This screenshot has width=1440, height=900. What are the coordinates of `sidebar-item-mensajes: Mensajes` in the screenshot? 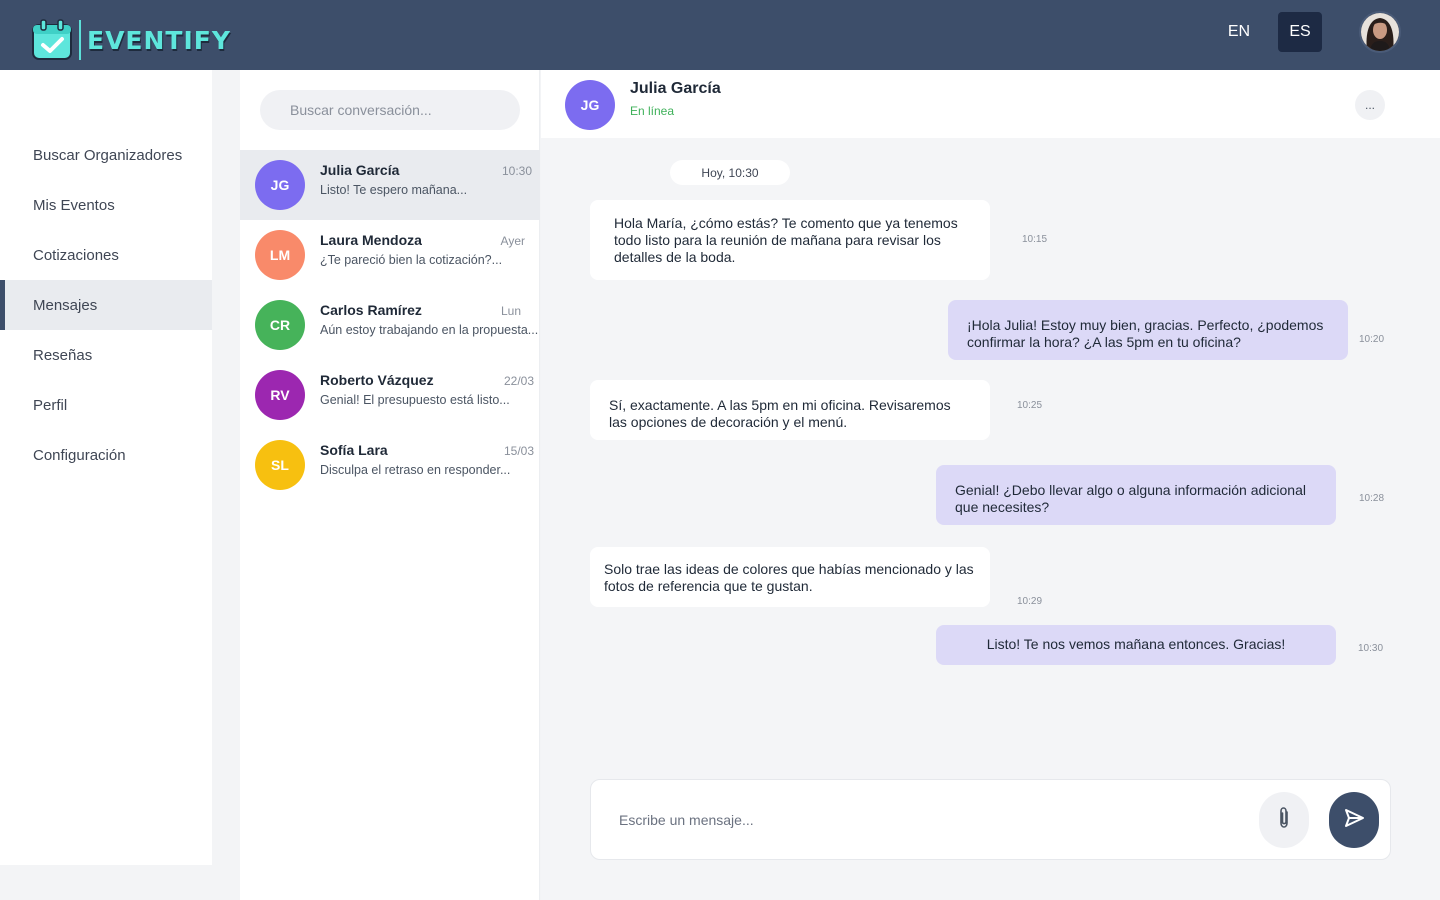 It's located at (106, 305).